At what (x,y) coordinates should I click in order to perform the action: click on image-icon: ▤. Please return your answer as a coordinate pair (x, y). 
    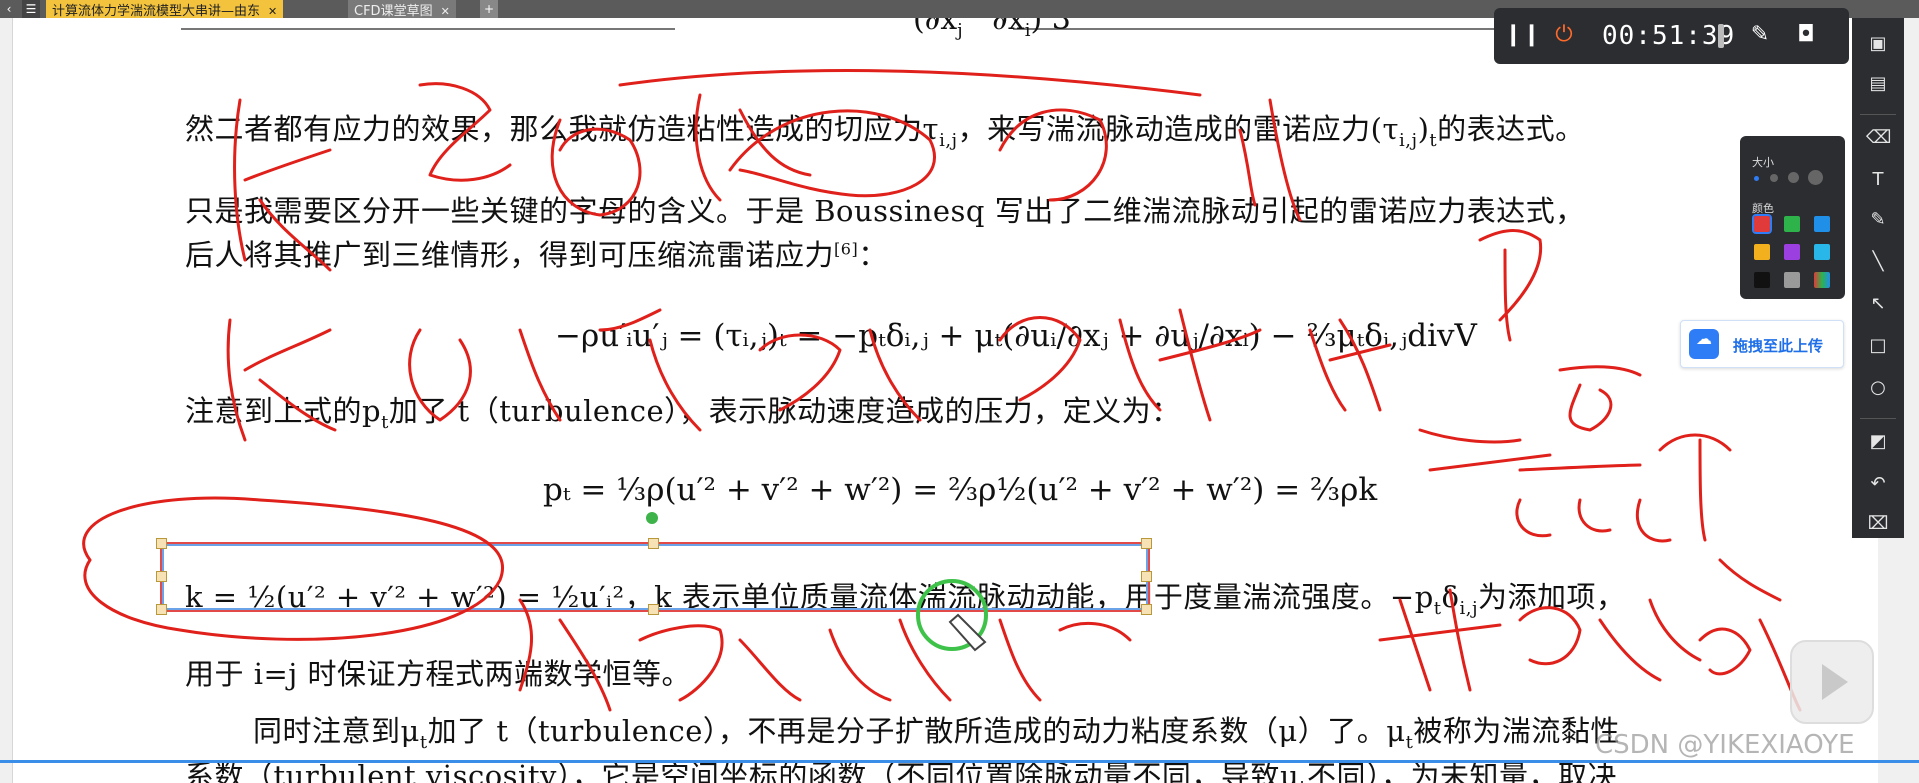
    Looking at the image, I should click on (1878, 84).